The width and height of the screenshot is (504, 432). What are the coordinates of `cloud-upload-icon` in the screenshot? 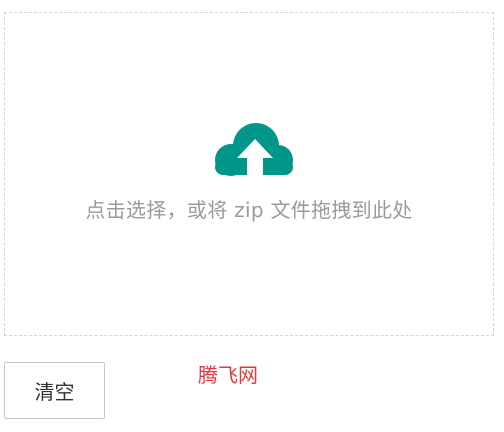 It's located at (254, 151).